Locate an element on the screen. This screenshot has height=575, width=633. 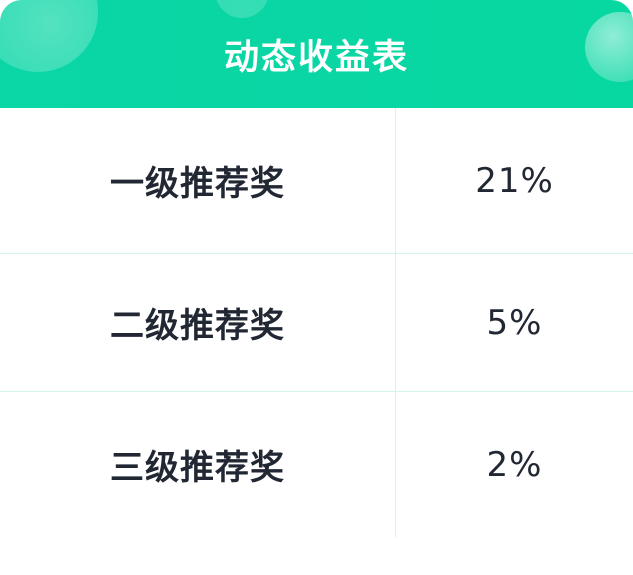
decorative-bubble-top-right is located at coordinates (609, 47).